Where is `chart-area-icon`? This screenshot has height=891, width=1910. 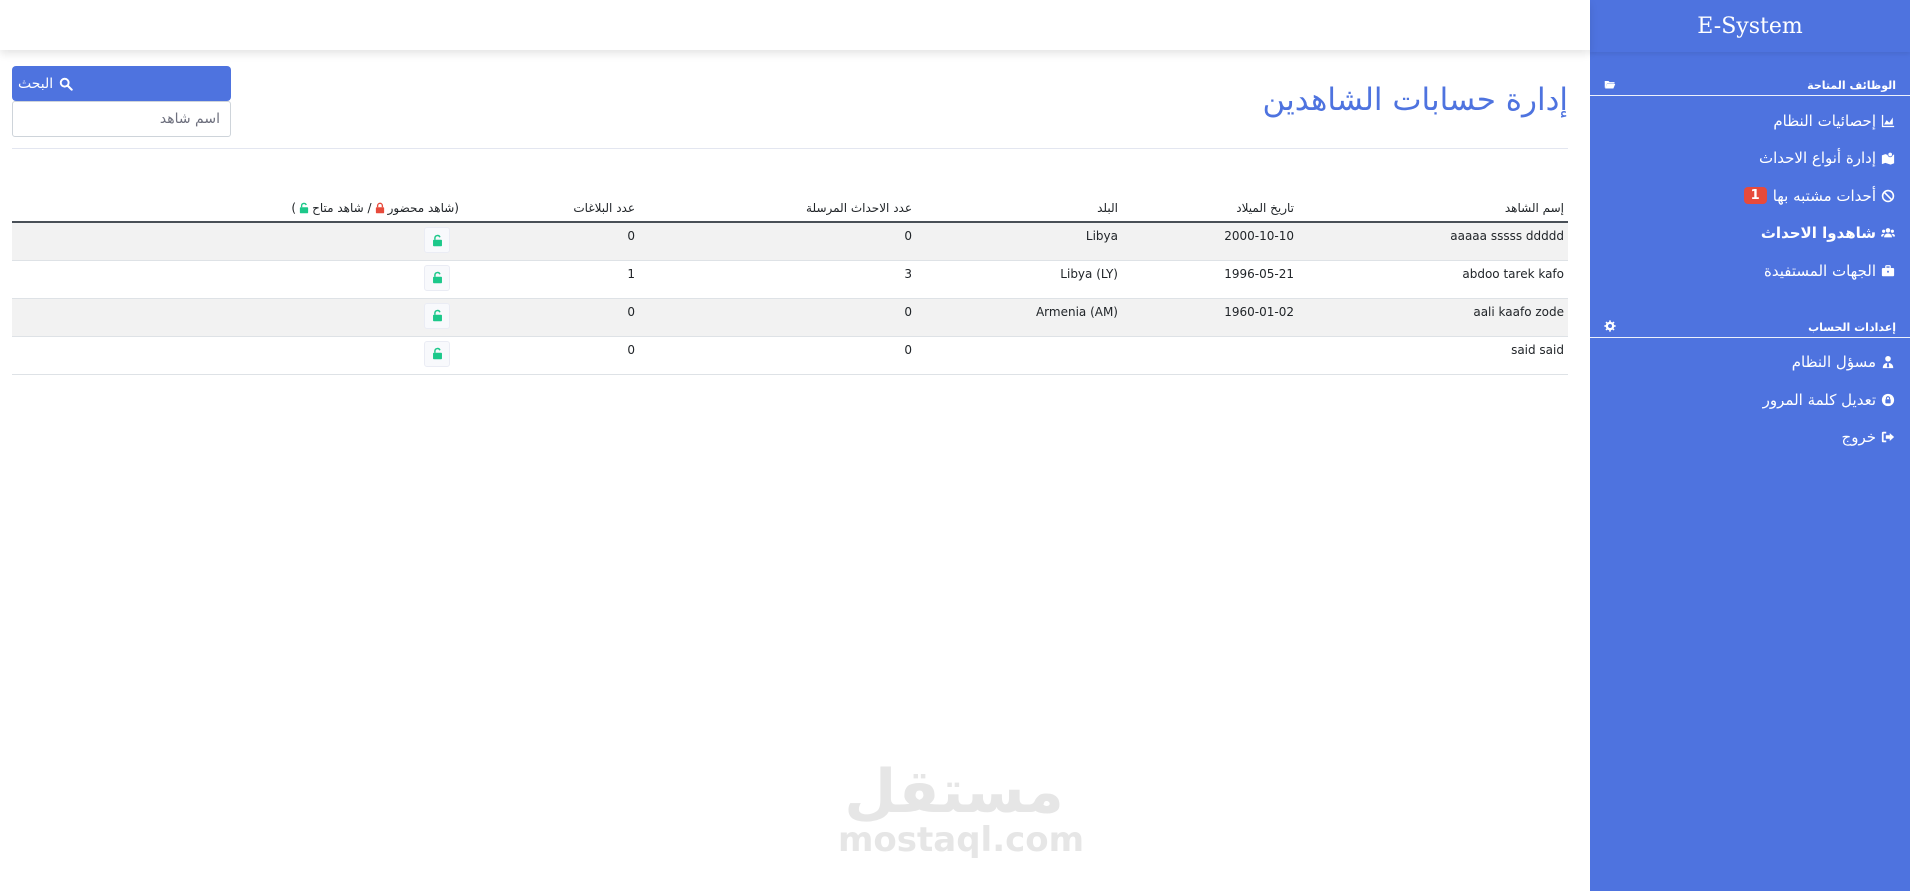 chart-area-icon is located at coordinates (1888, 121).